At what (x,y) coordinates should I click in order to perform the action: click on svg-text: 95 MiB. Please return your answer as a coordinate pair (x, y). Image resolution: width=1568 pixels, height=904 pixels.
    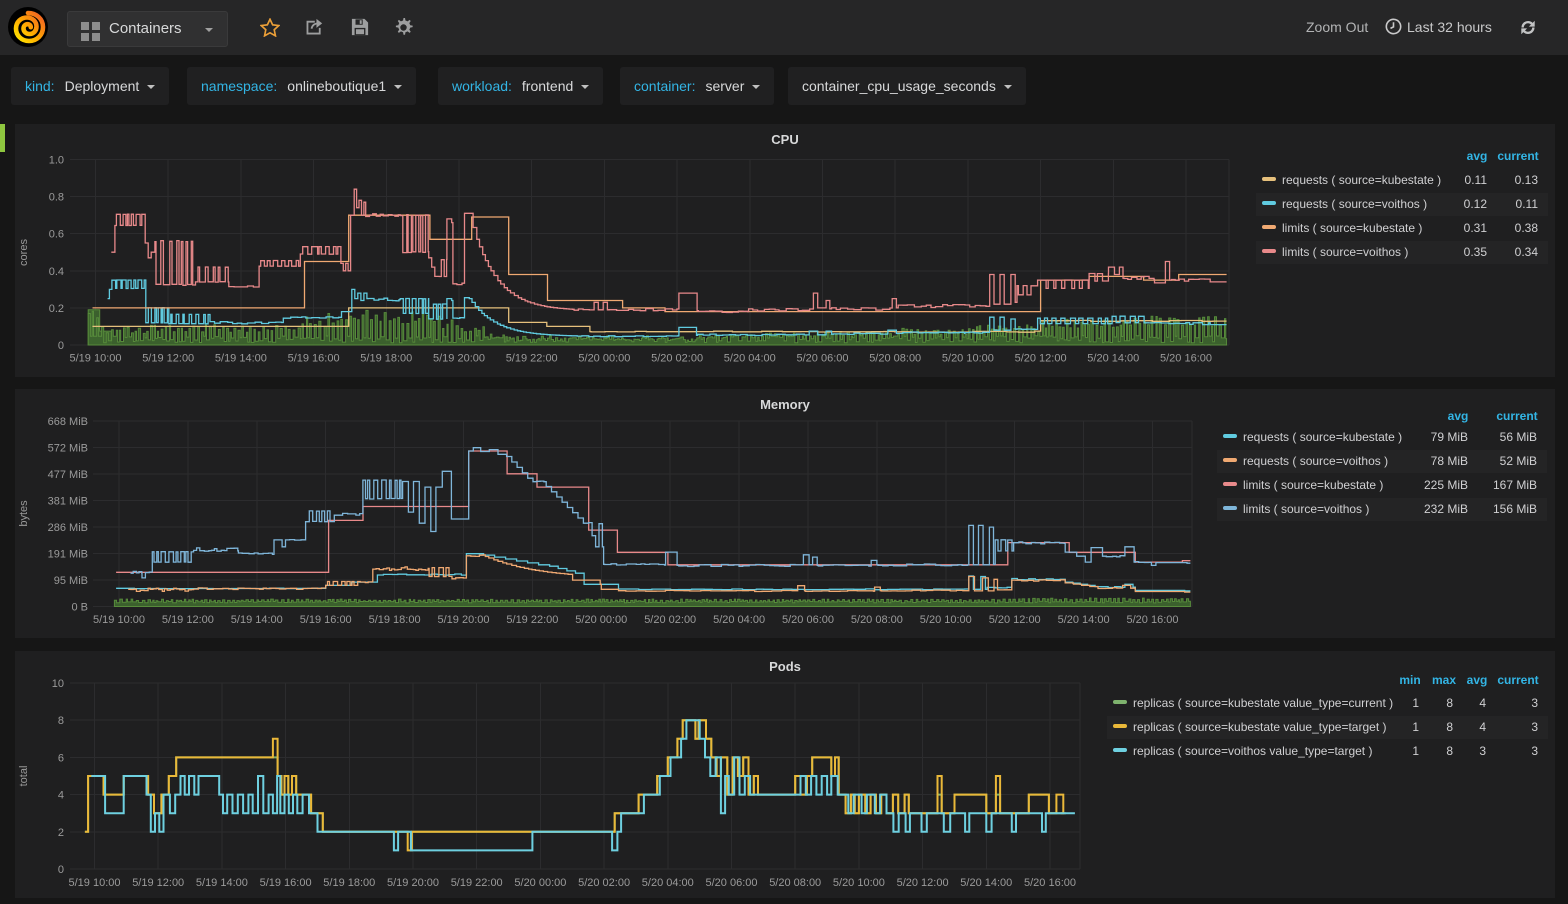
    Looking at the image, I should click on (71, 581).